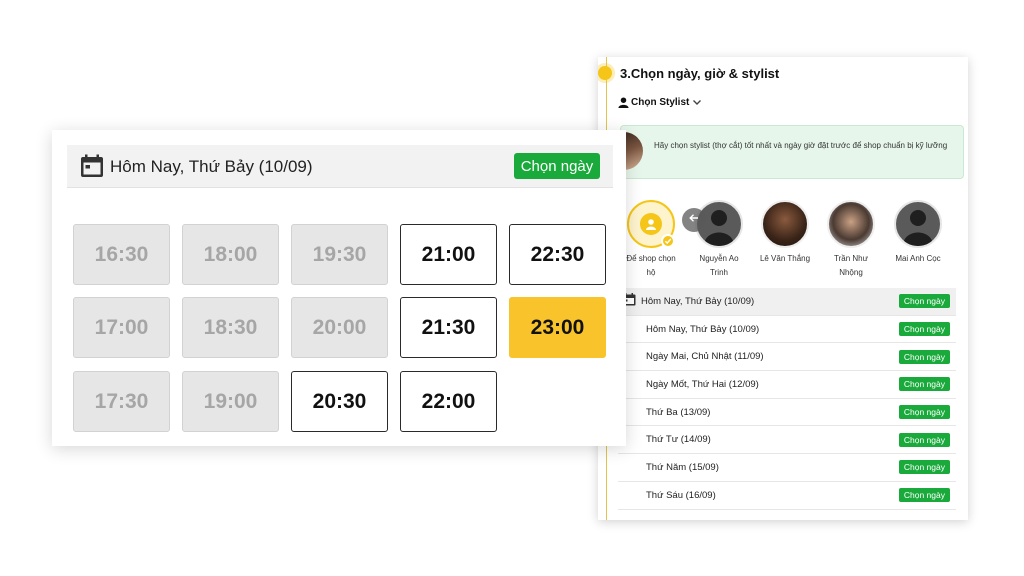 This screenshot has height=576, width=1024. What do you see at coordinates (700, 73) in the screenshot?
I see `step-title: 3.Chọn ngày, giờ & stylist` at bounding box center [700, 73].